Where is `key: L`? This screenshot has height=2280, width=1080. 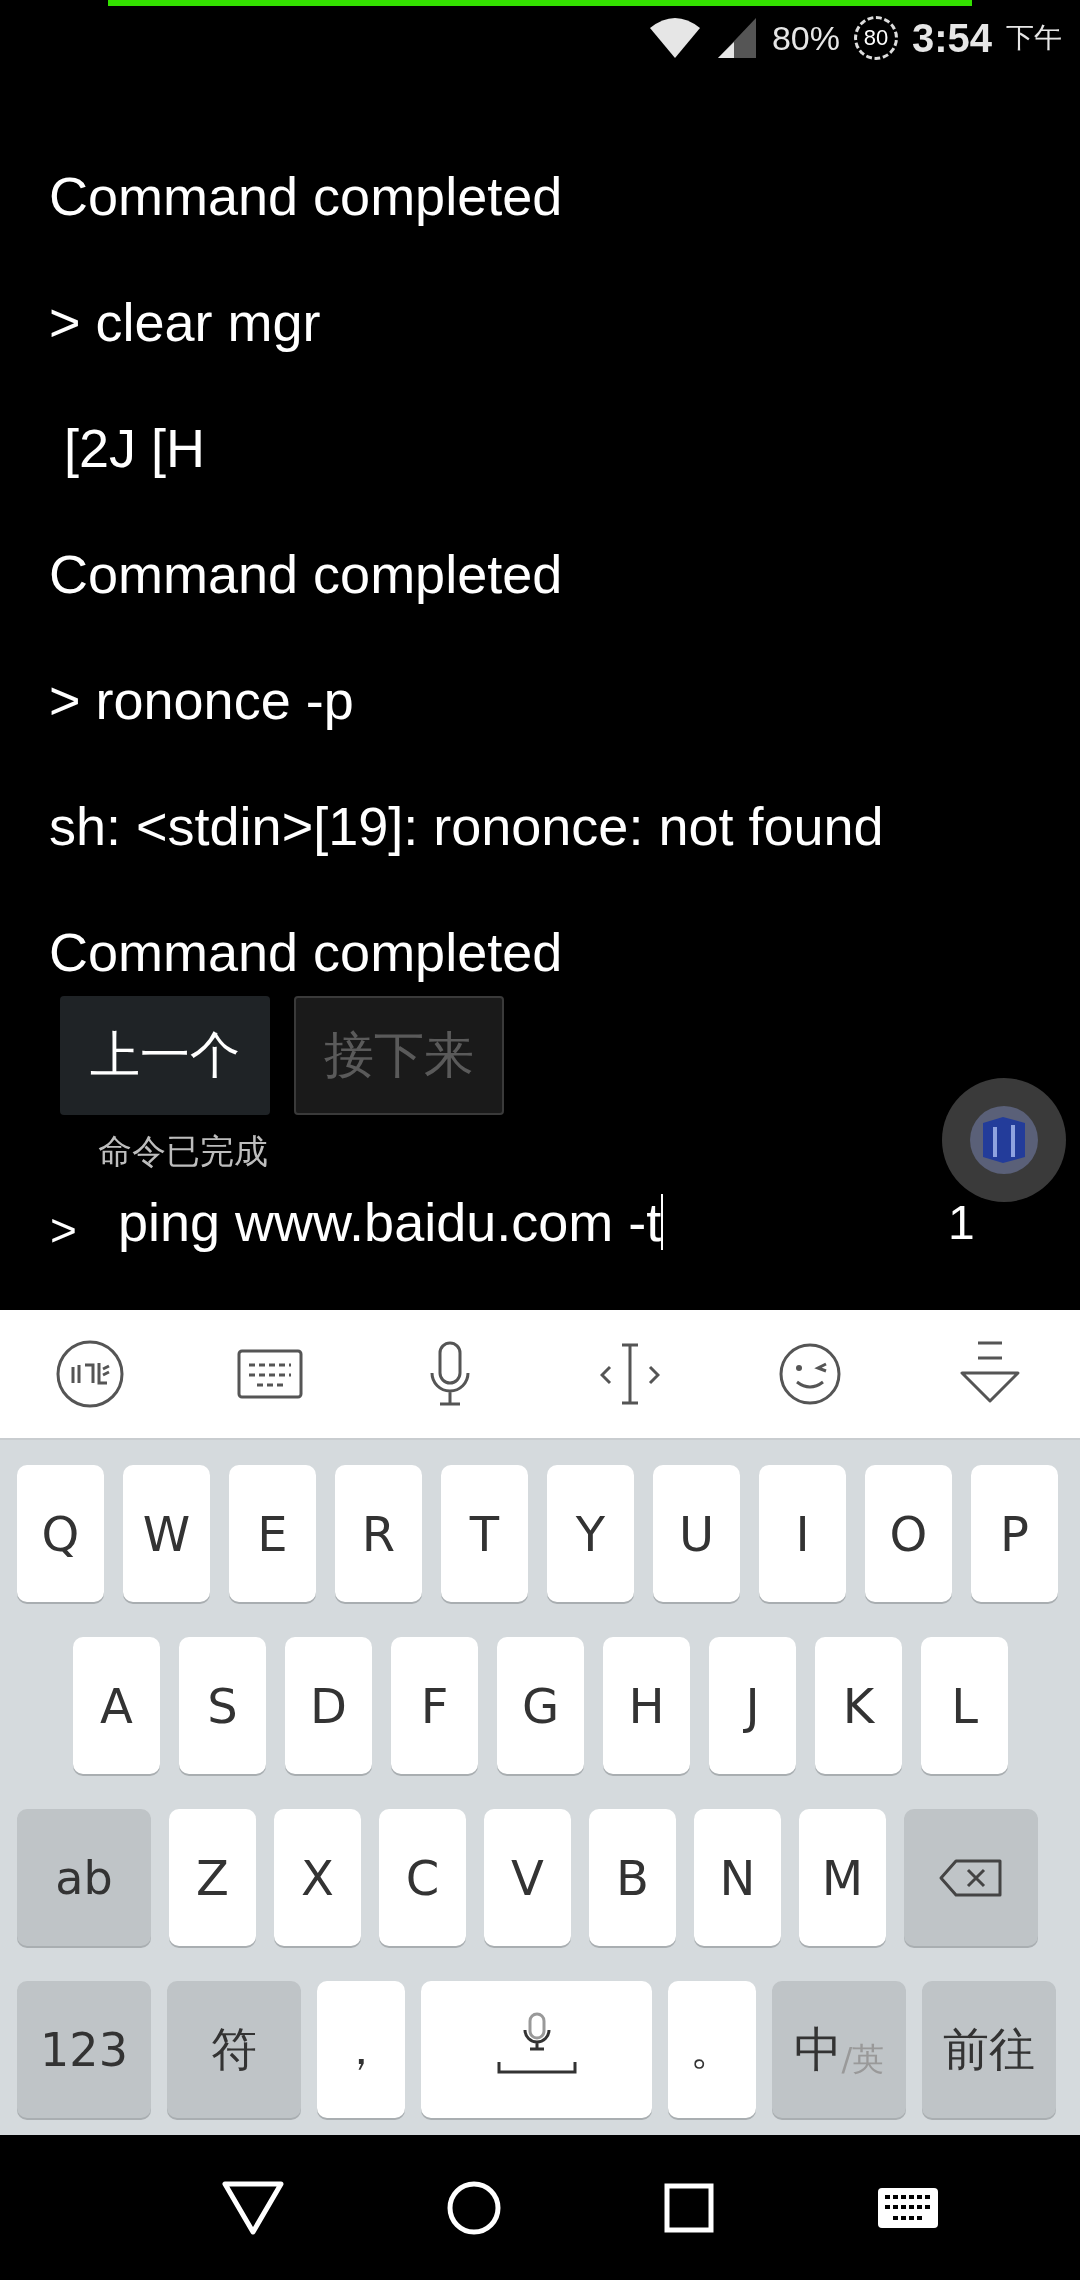 key: L is located at coordinates (964, 1705).